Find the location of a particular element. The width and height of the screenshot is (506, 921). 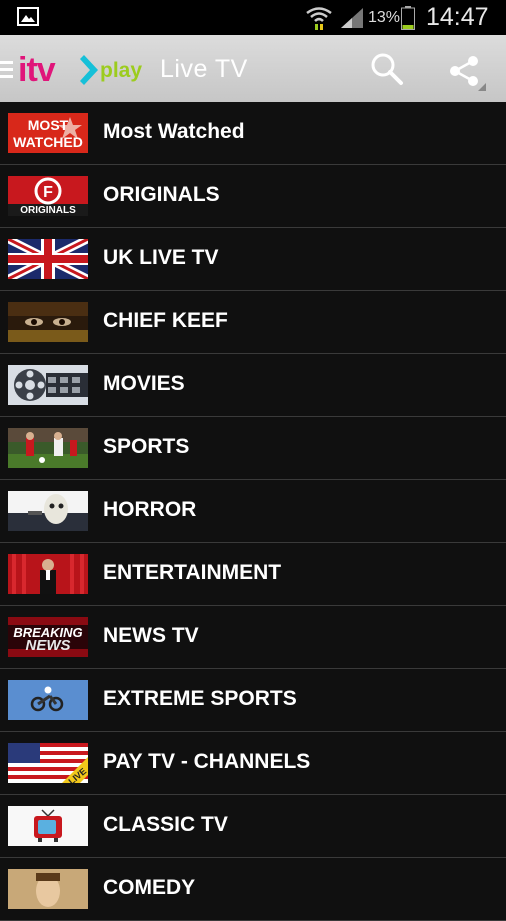

list-item-extreme-sports: EXTREME SPORTS is located at coordinates (253, 700).